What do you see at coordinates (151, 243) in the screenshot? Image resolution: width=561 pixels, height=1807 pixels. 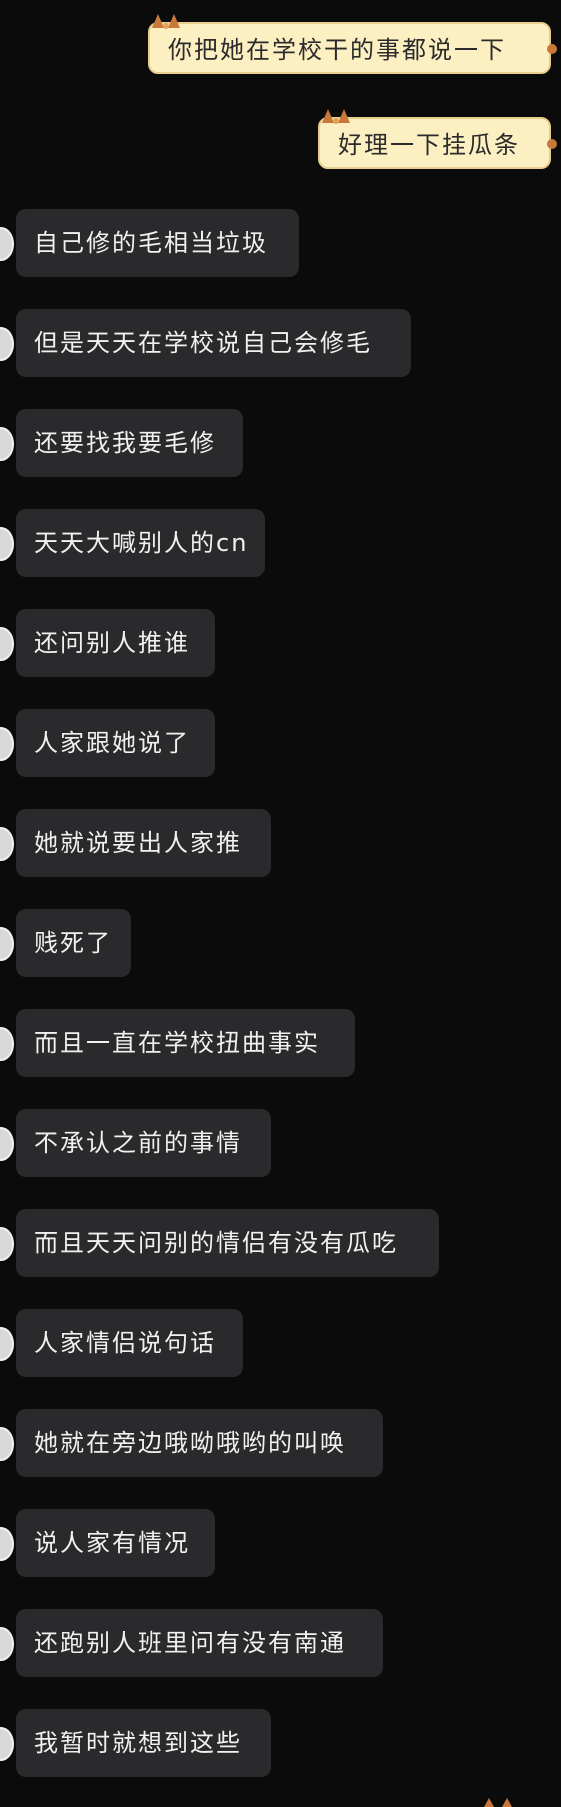 I see `message-text: 自己修的毛相当垃圾` at bounding box center [151, 243].